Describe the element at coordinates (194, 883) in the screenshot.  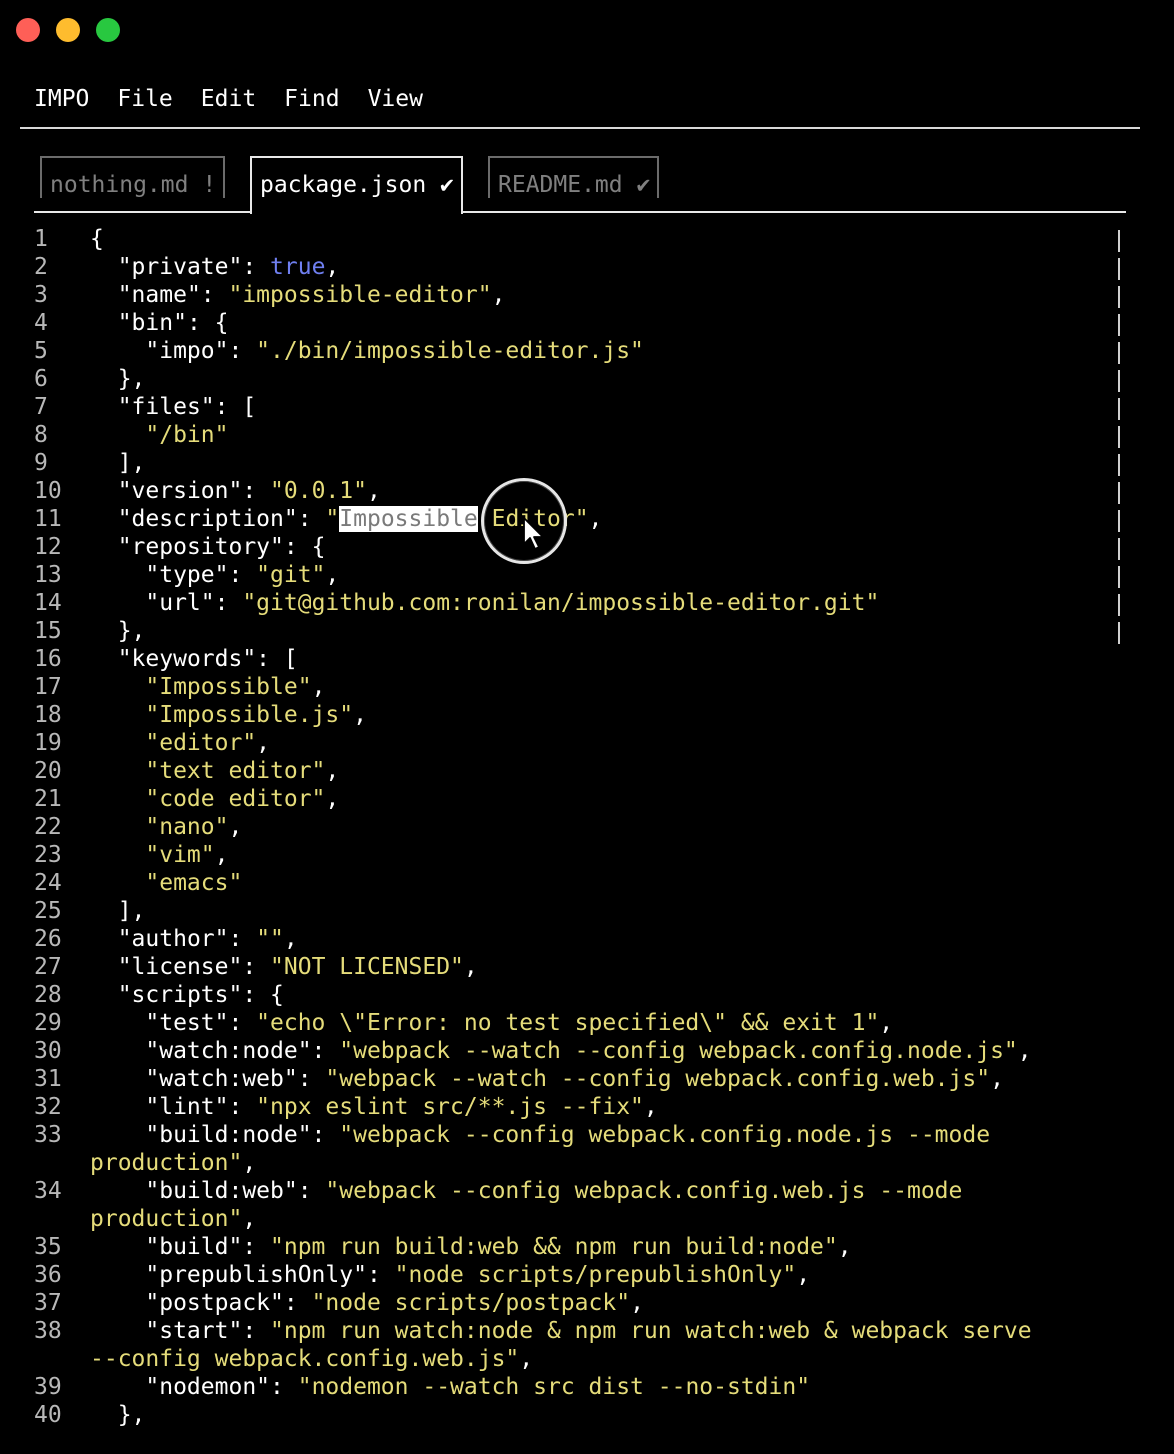
I see `string-token: "emacs"` at that location.